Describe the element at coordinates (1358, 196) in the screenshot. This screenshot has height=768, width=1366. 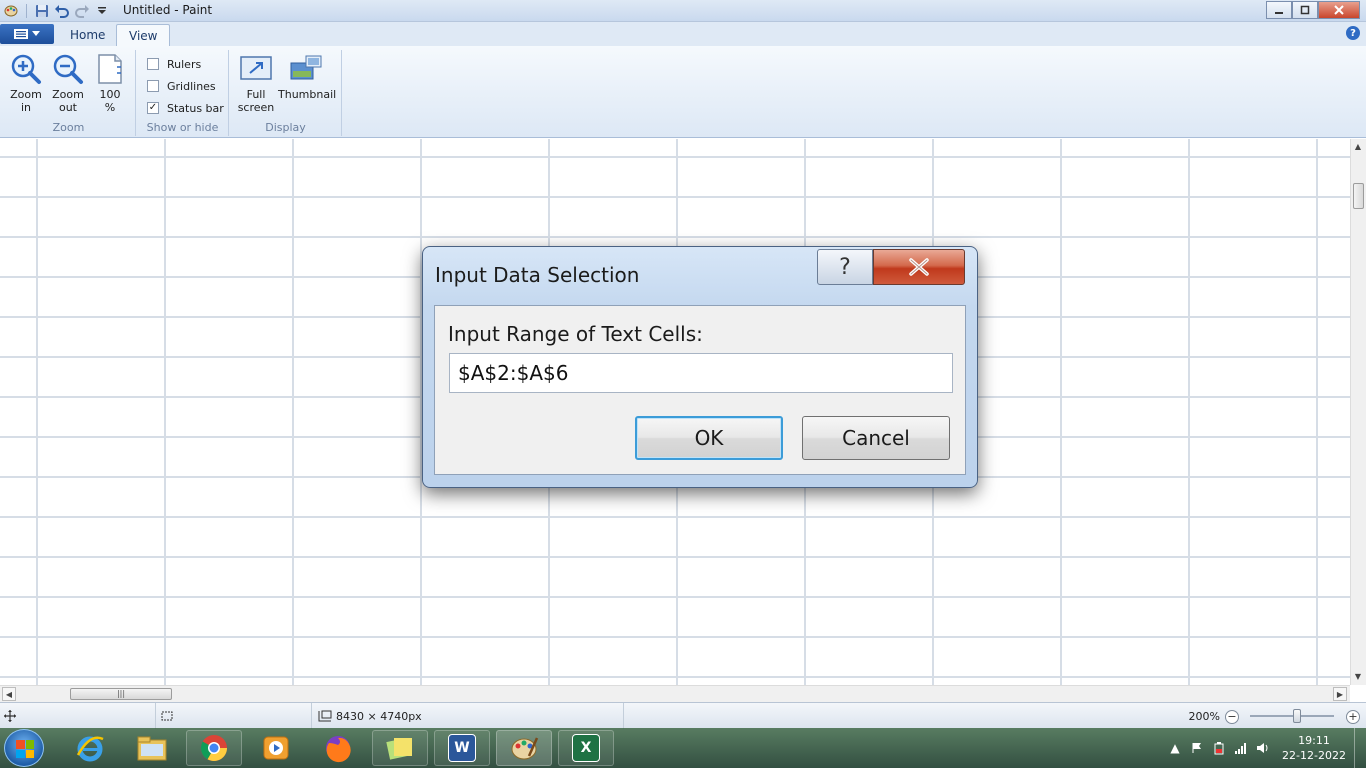
I see `vertical-scroll-thumb` at that location.